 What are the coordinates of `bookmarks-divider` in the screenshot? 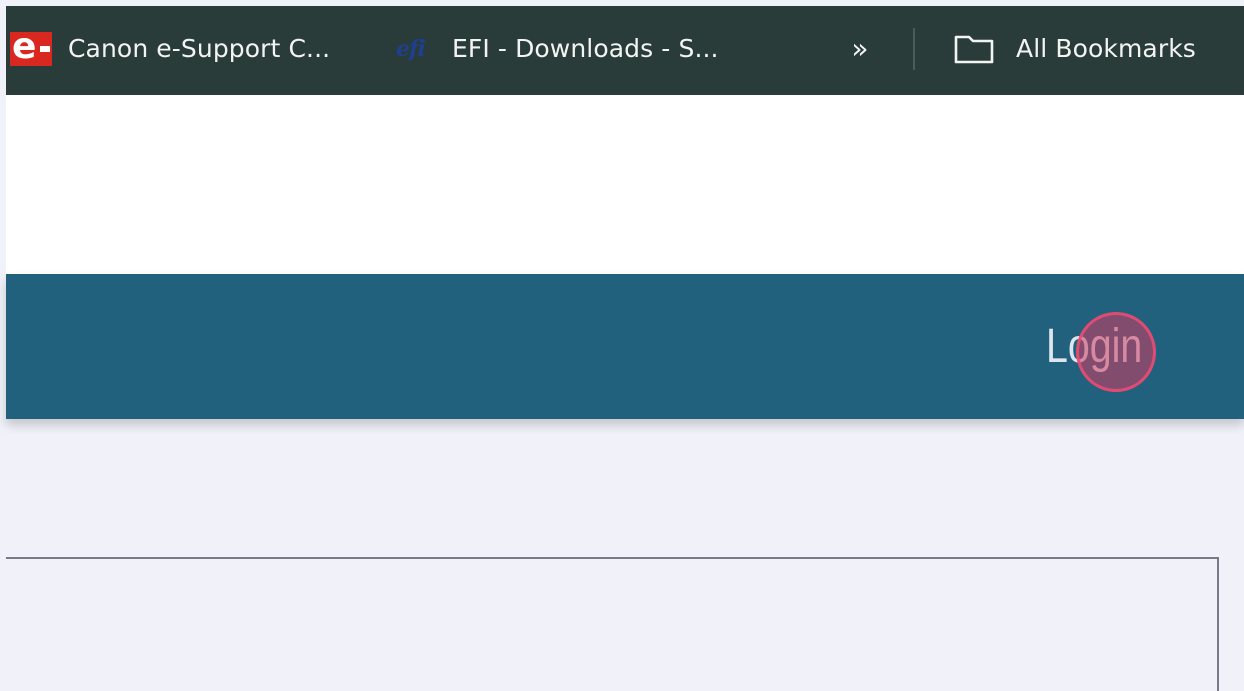 It's located at (914, 49).